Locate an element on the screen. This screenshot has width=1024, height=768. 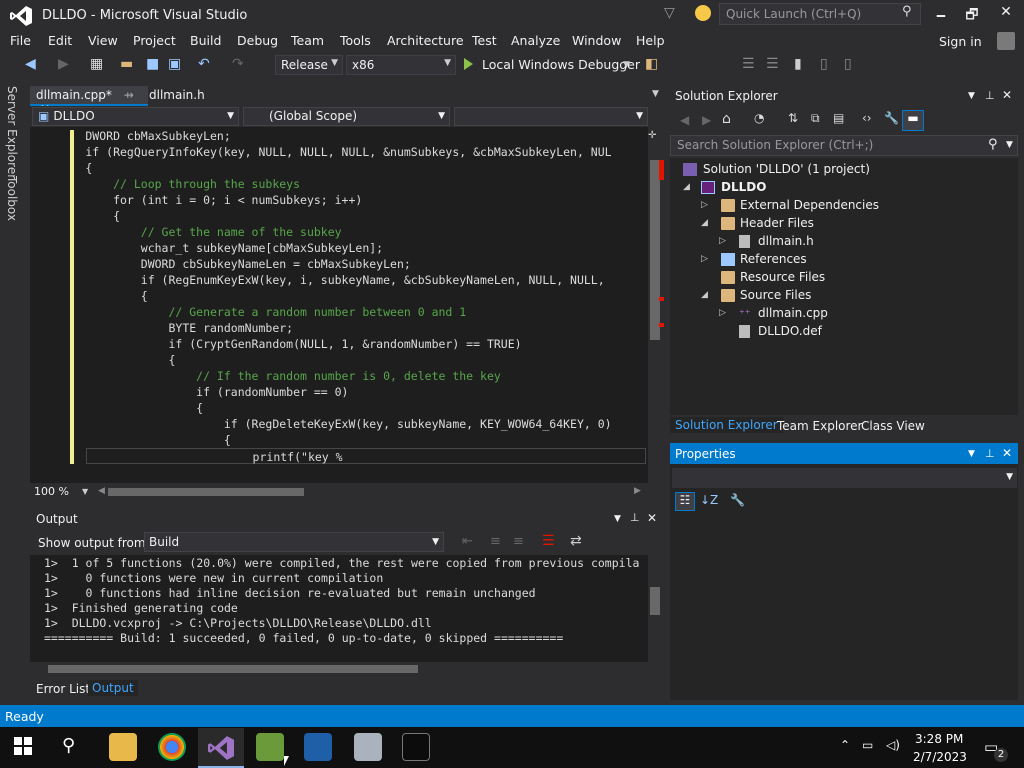
restore-button: 🗗 is located at coordinates (972, 16).